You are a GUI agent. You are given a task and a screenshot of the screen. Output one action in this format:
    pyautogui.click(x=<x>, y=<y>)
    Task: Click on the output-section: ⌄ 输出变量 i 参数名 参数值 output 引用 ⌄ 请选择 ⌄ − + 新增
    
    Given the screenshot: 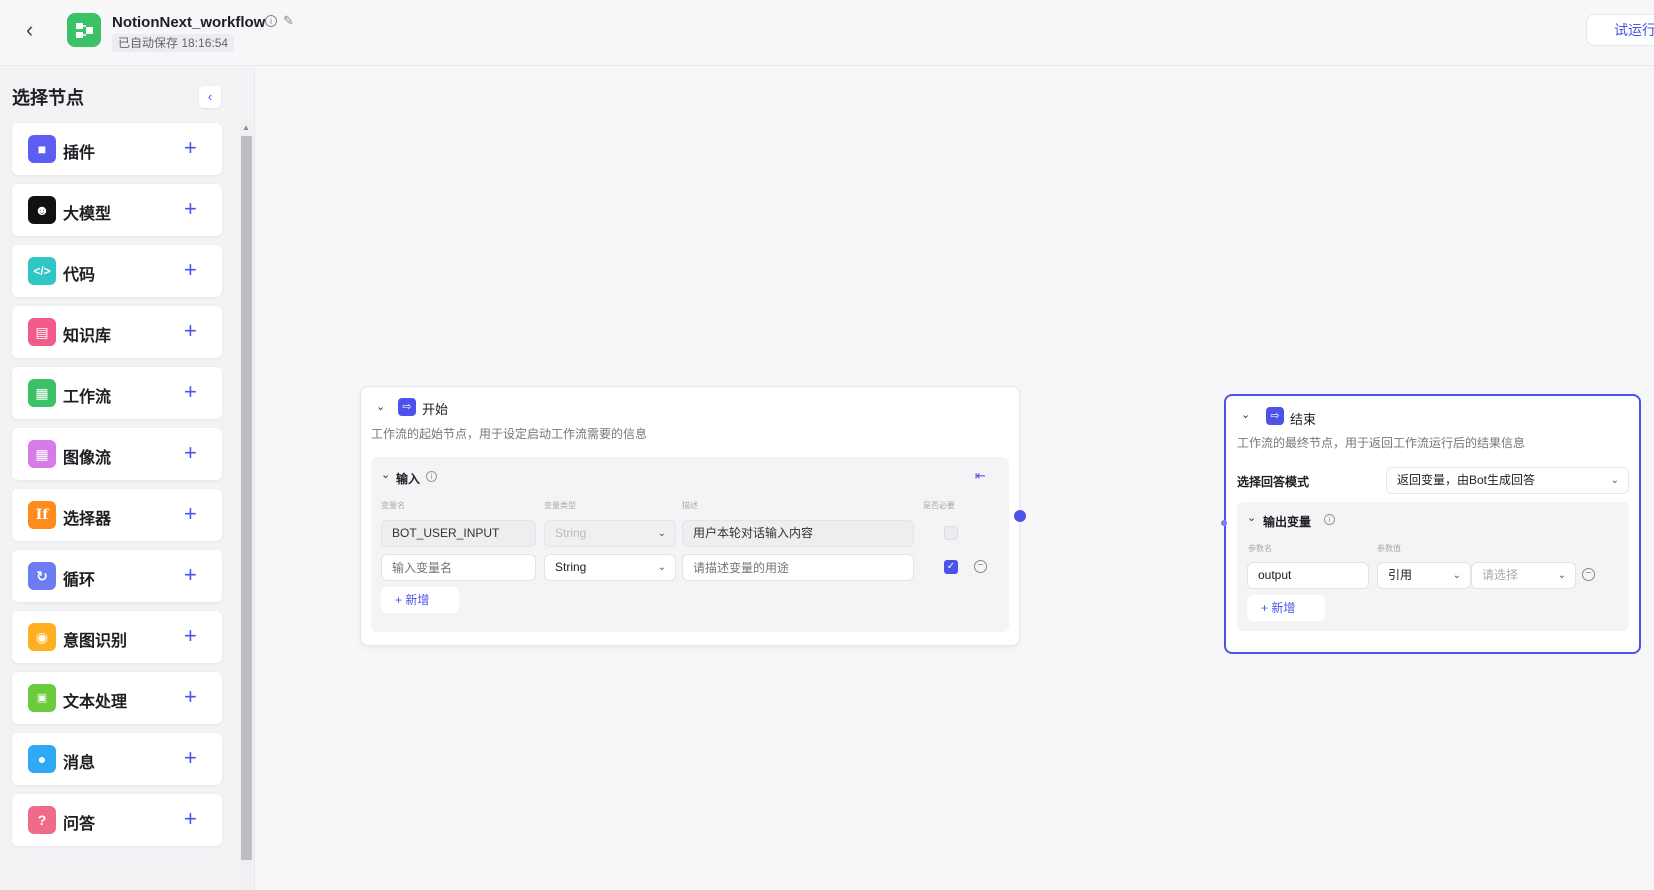 What is the action you would take?
    pyautogui.click(x=1433, y=566)
    